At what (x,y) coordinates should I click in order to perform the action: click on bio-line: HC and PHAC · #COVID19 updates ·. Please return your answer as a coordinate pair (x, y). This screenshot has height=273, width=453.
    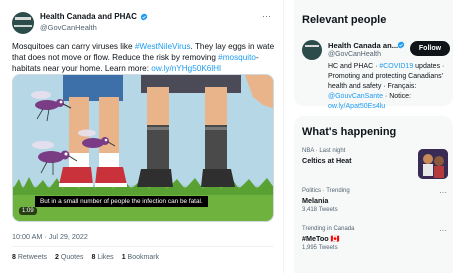
    Looking at the image, I should click on (390, 67).